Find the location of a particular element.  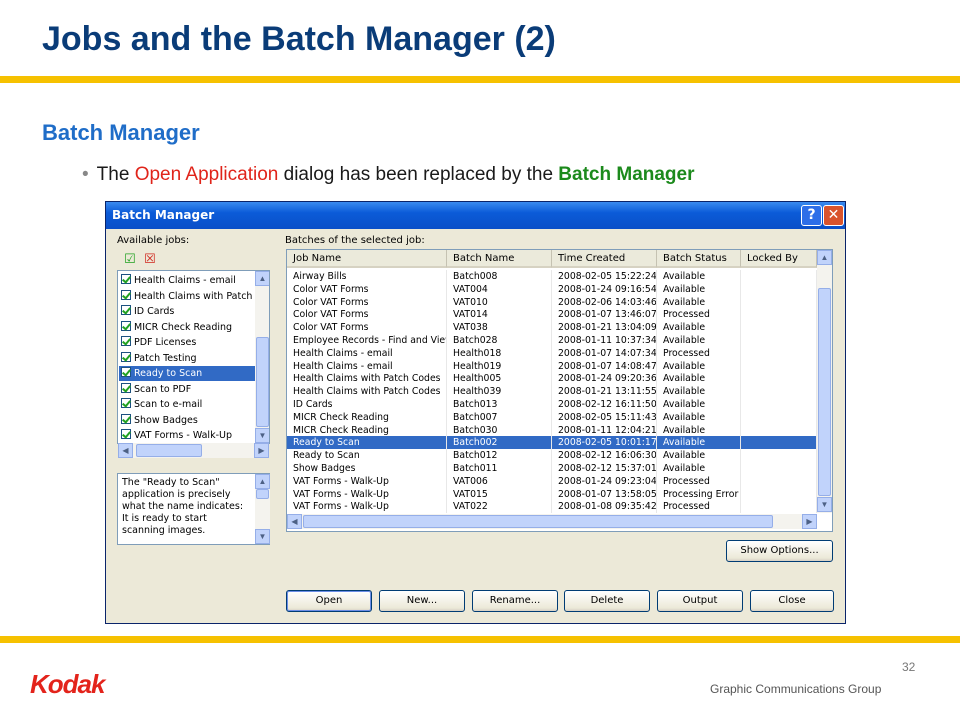

uncheck-all-icon: ☒ is located at coordinates (150, 259).